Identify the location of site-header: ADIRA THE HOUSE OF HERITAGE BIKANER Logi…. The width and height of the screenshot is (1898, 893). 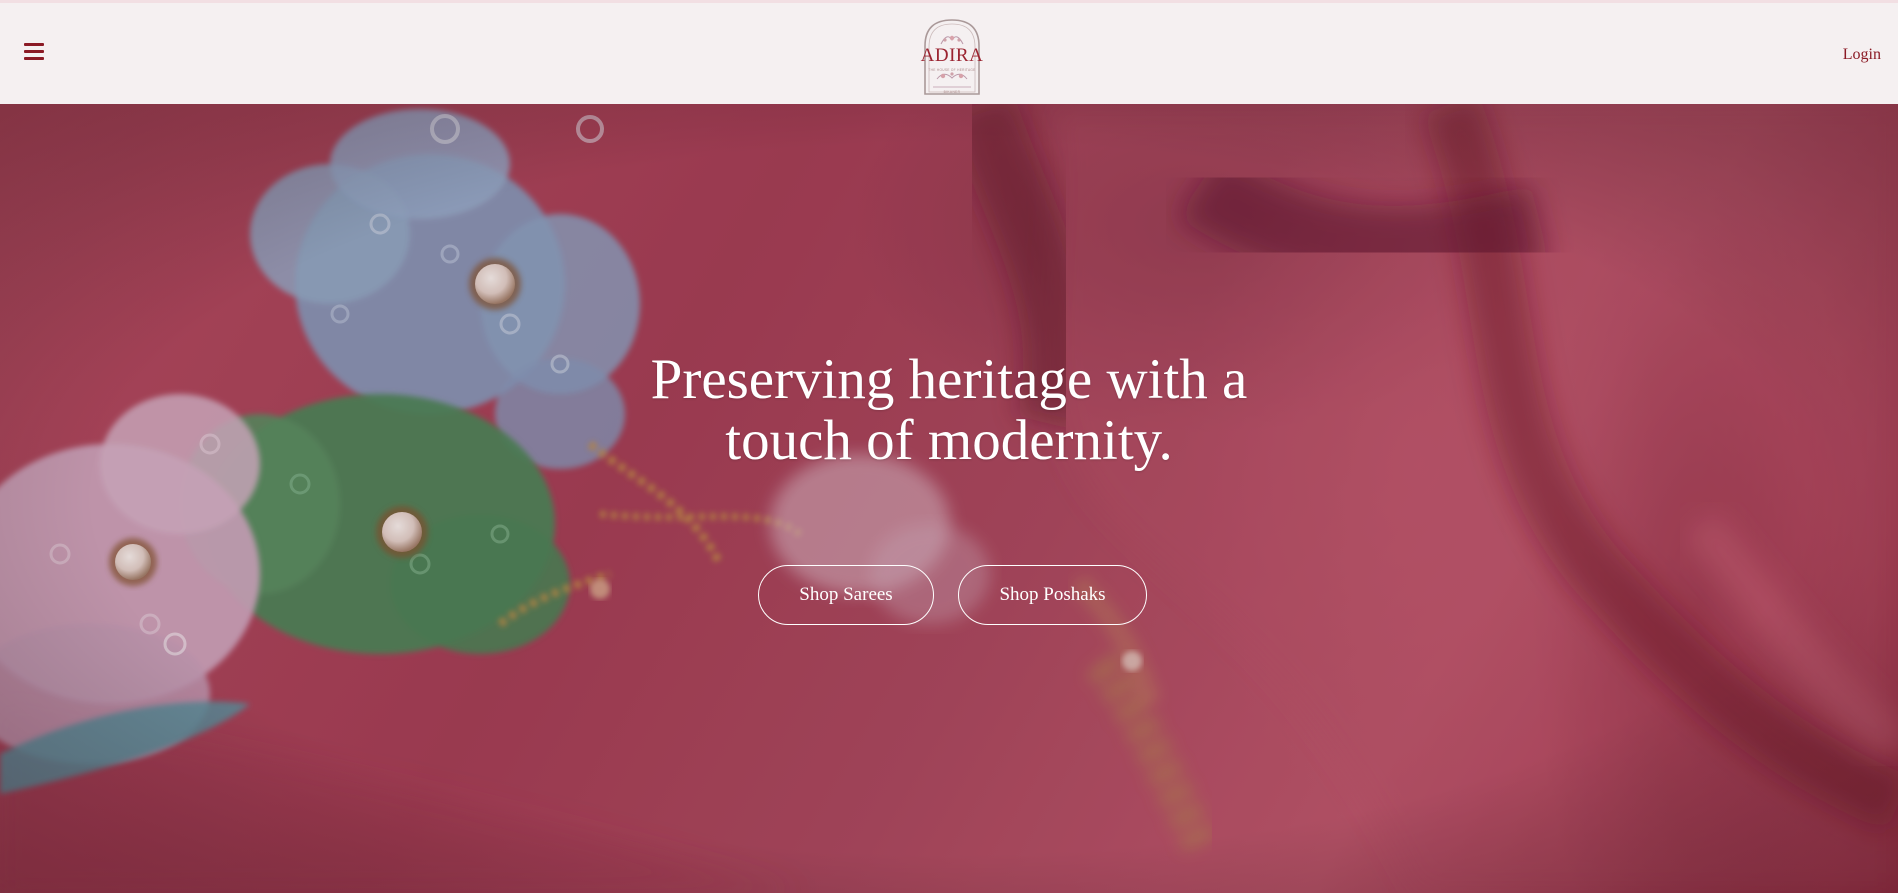
(949, 54).